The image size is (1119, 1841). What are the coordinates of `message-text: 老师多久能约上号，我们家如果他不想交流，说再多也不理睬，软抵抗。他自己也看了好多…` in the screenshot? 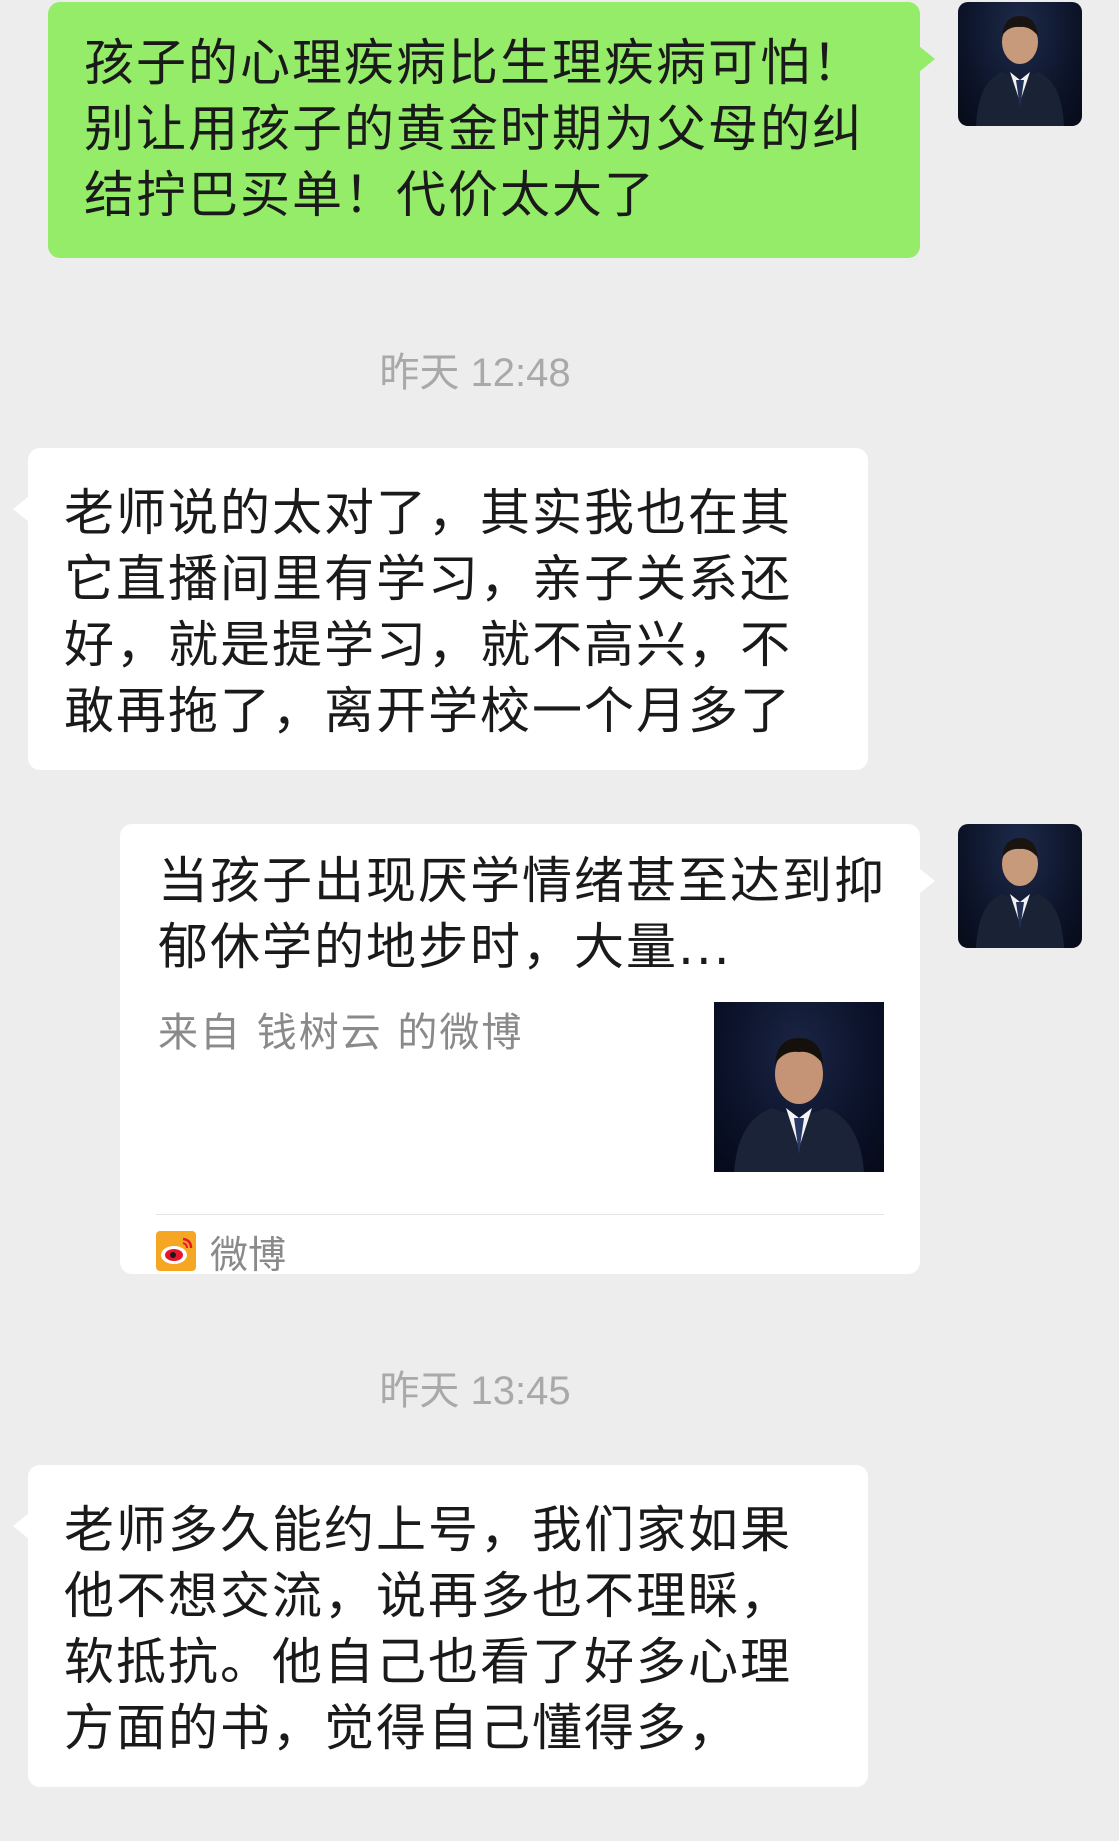 It's located at (428, 1629).